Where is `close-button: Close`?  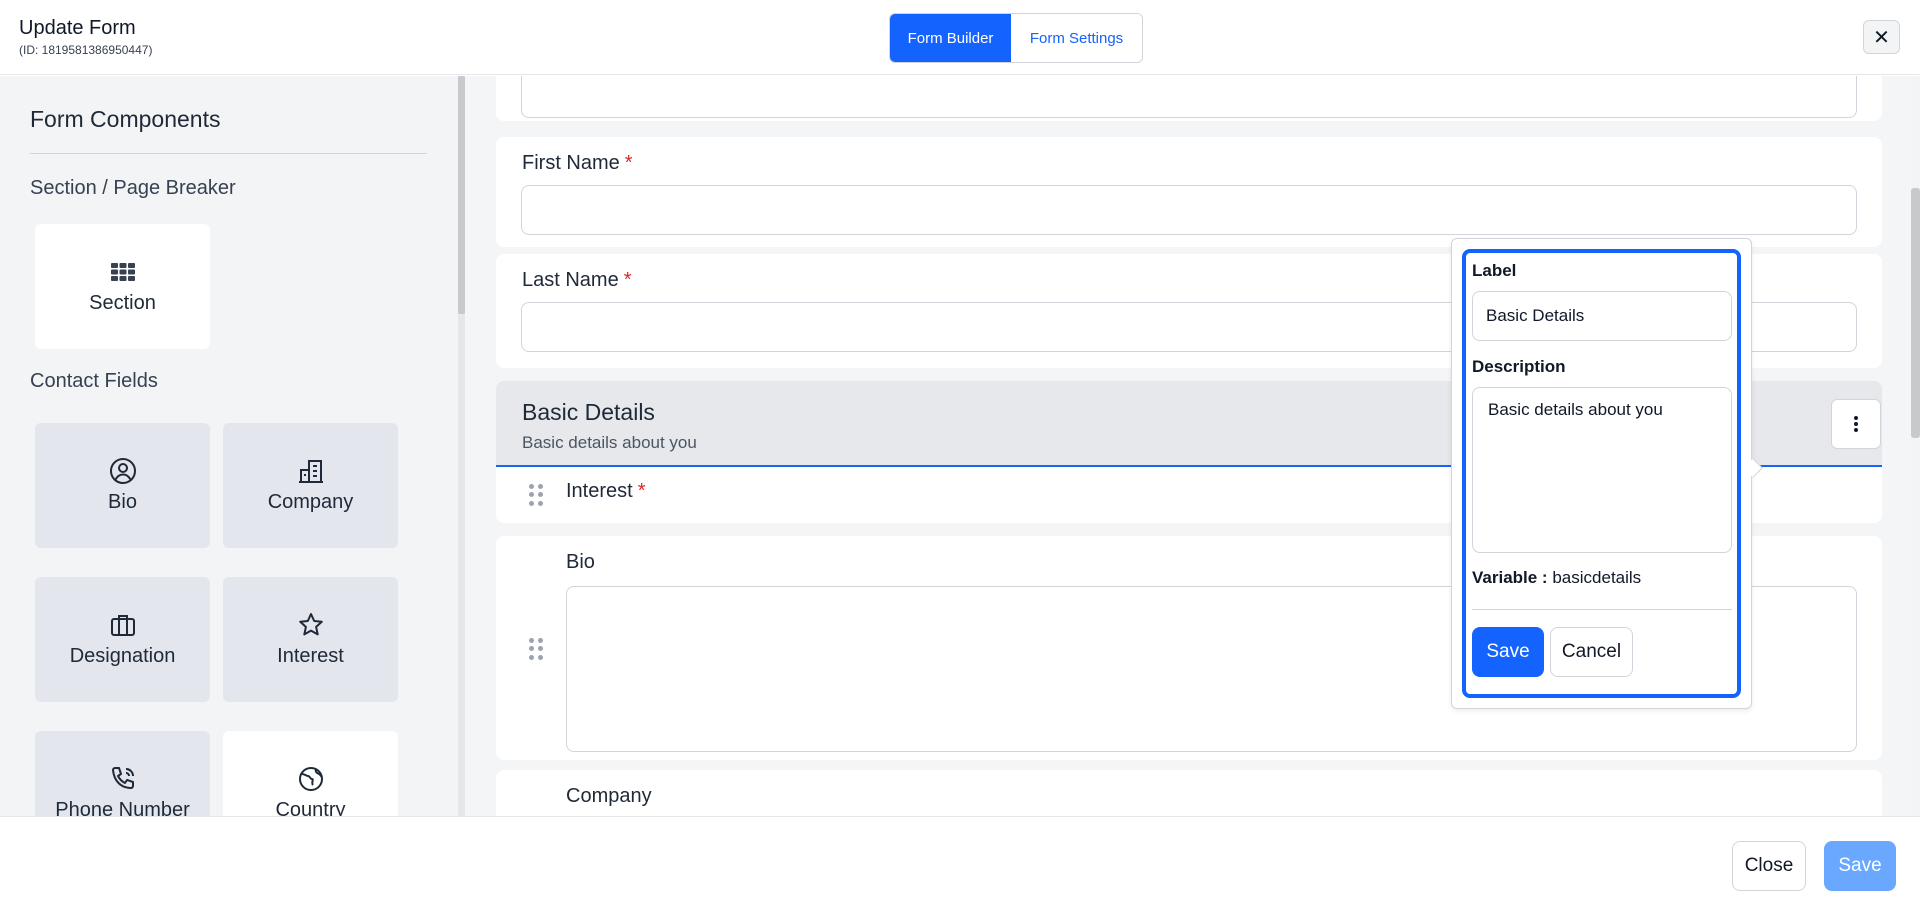
close-button: Close is located at coordinates (1769, 866).